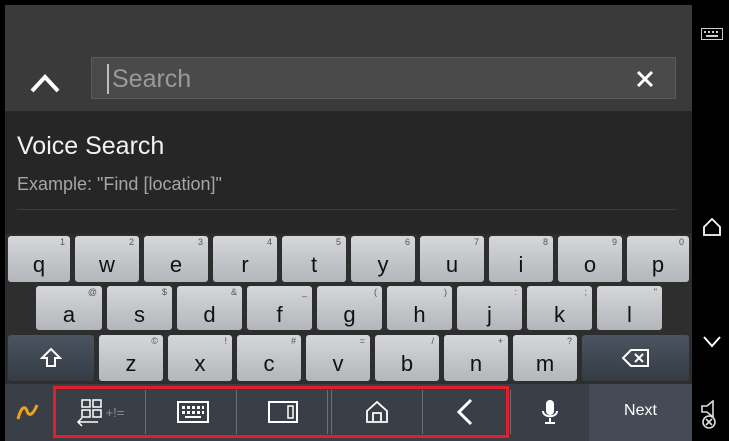 The height and width of the screenshot is (441, 729). I want to click on key-o: 9o, so click(590, 259).